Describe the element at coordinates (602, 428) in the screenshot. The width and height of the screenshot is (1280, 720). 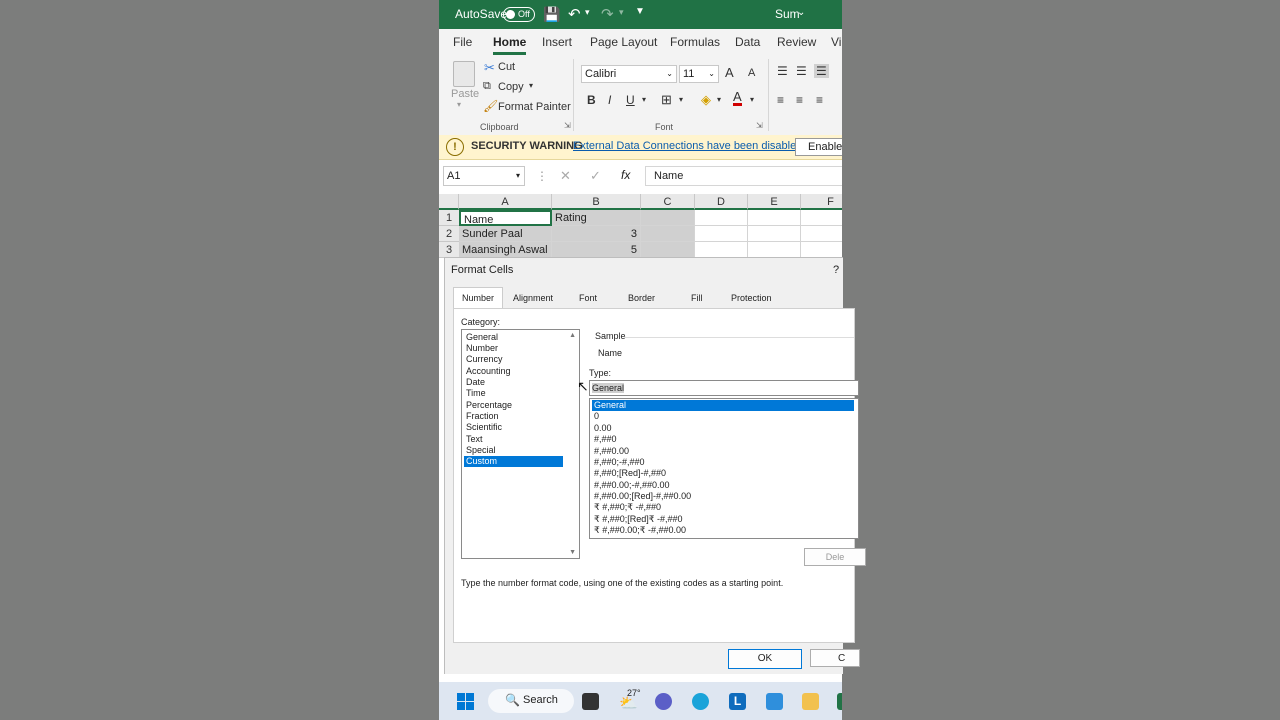
I see `format-code-item: 0.00` at that location.